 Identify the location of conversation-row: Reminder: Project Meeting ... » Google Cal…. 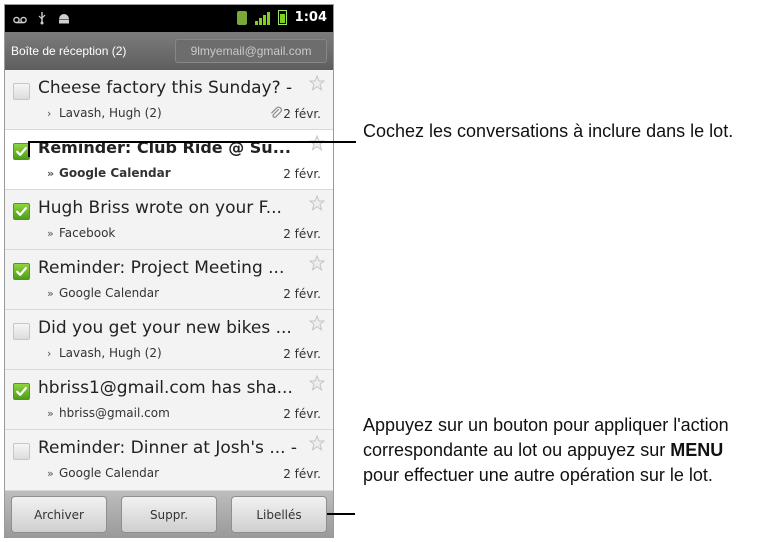
(169, 280).